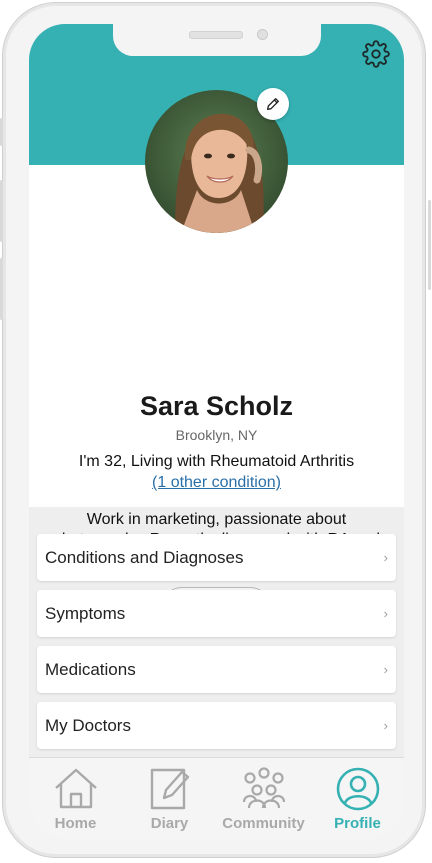  I want to click on tab-bar: Home Diary Community Profile, so click(216, 798).